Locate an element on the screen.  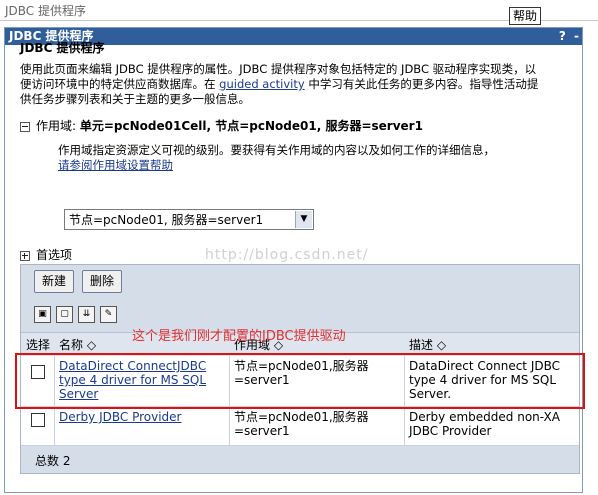
preferences-label: 首选项 is located at coordinates (54, 255).